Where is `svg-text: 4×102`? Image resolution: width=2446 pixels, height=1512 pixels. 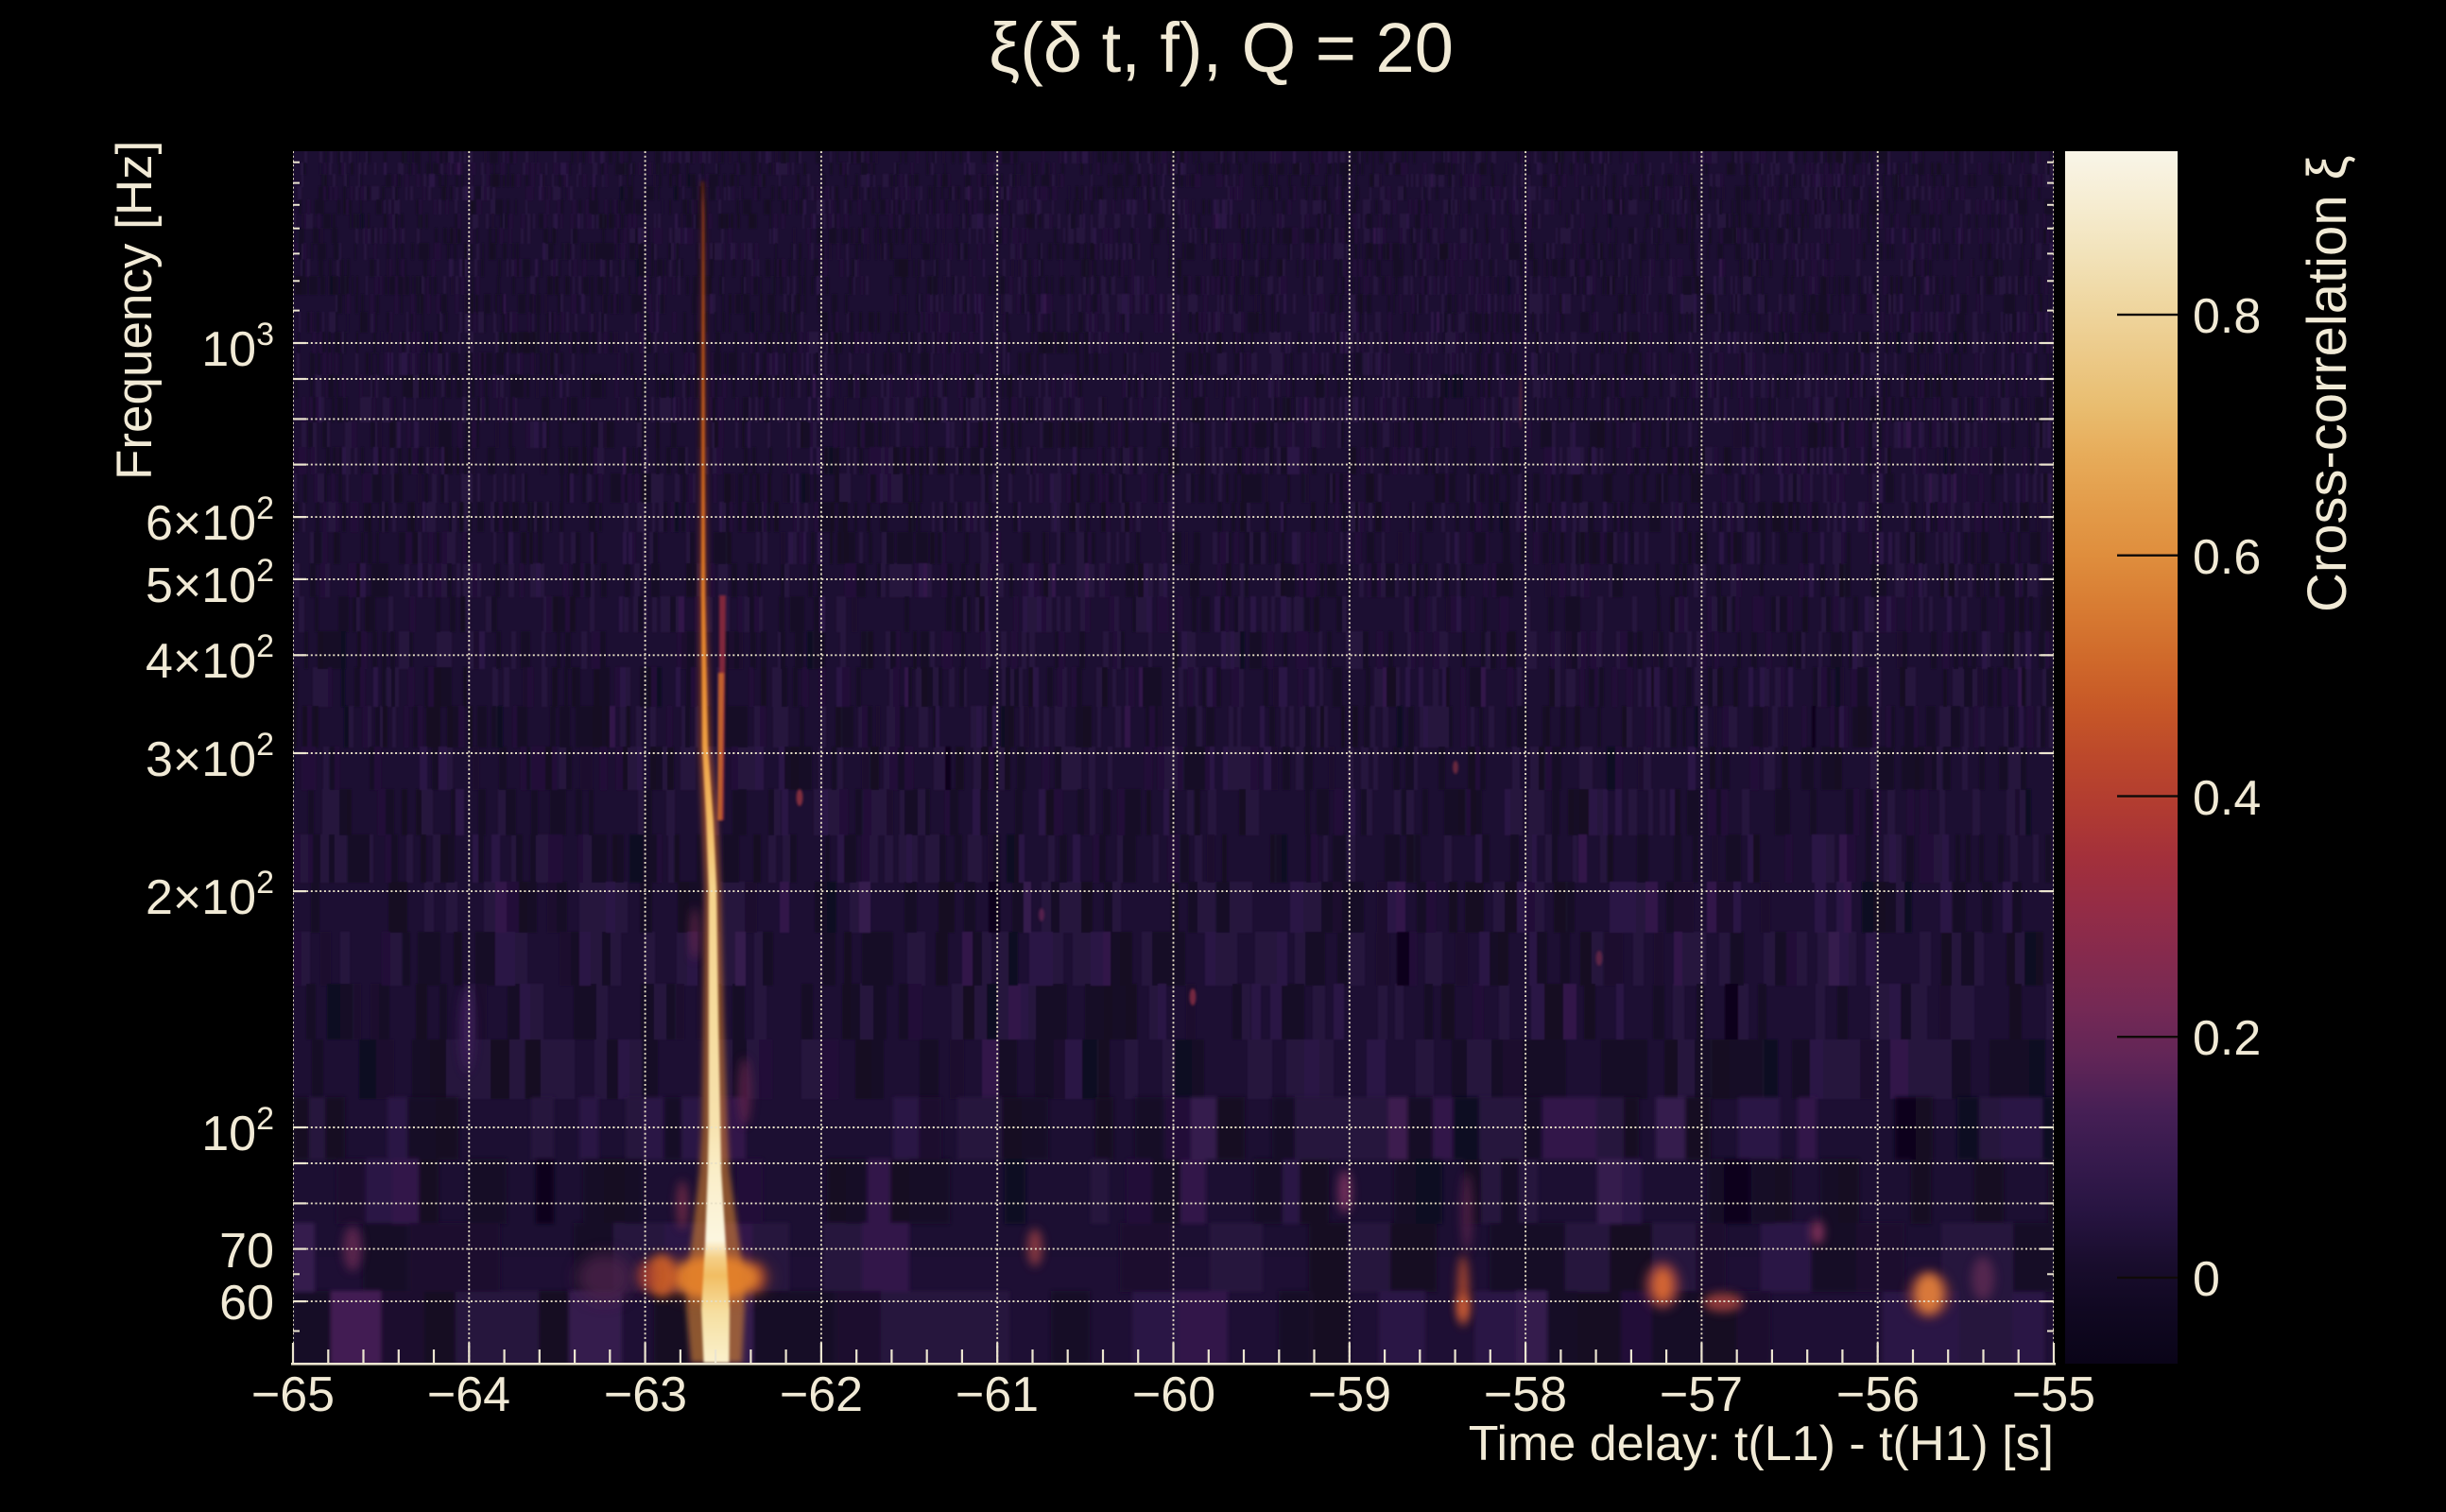
svg-text: 4×102 is located at coordinates (210, 658).